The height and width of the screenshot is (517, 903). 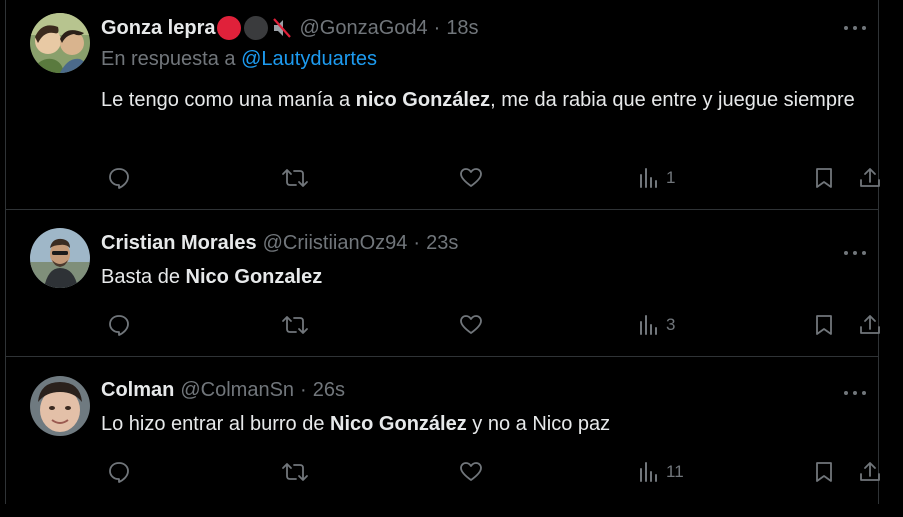 I want to click on action-bar: 1, so click(x=496, y=178).